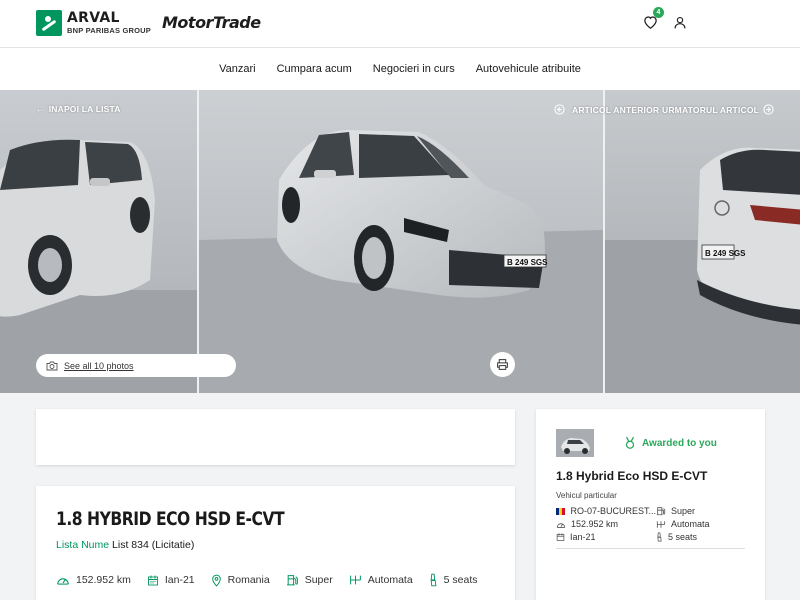 The image size is (800, 600). I want to click on nav-item-autovehicule-atribuite: Autovehicule atribuite, so click(528, 69).